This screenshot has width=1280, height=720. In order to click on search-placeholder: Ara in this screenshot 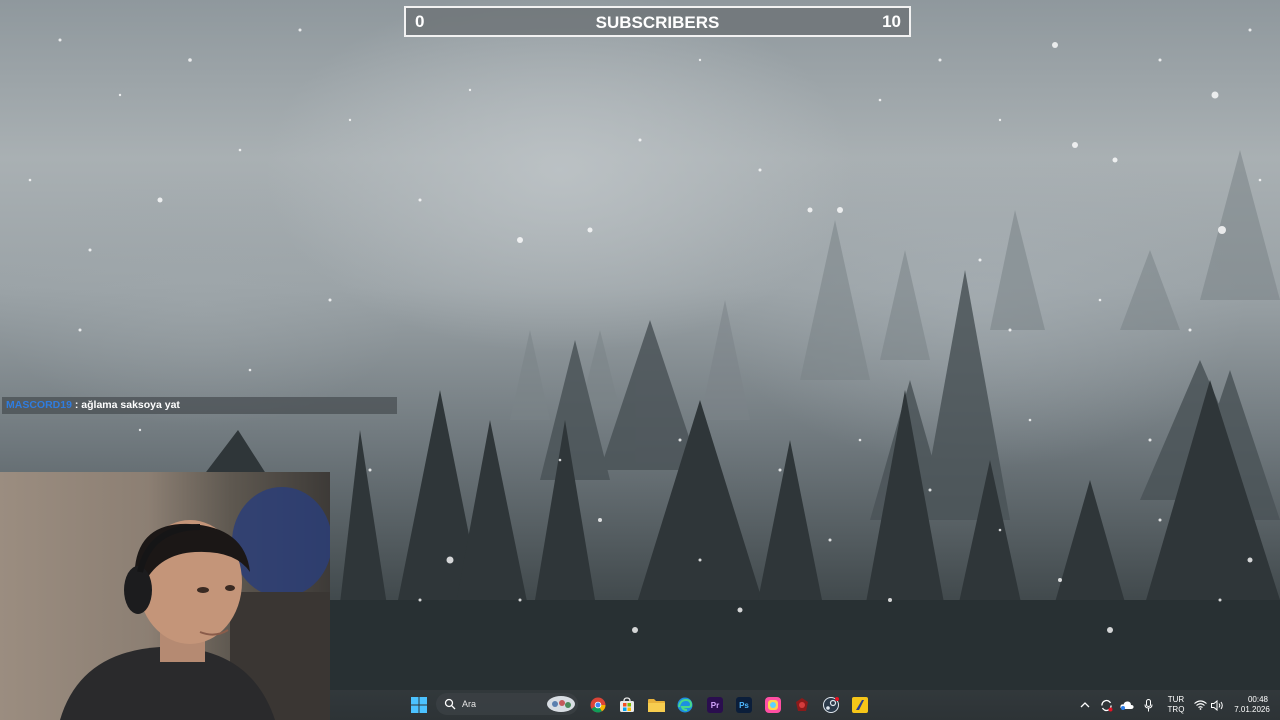, I will do `click(469, 704)`.